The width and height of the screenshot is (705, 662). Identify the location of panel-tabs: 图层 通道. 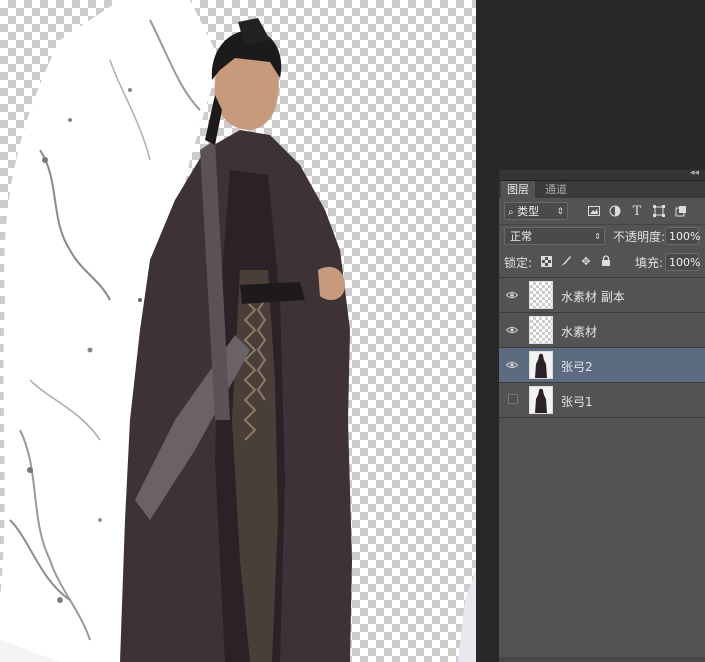
(602, 189).